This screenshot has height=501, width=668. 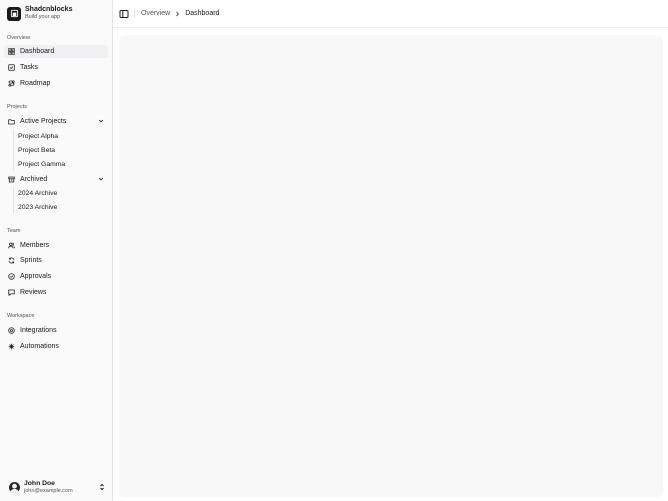 I want to click on breadcrumb-current: Dashboard, so click(x=202, y=13).